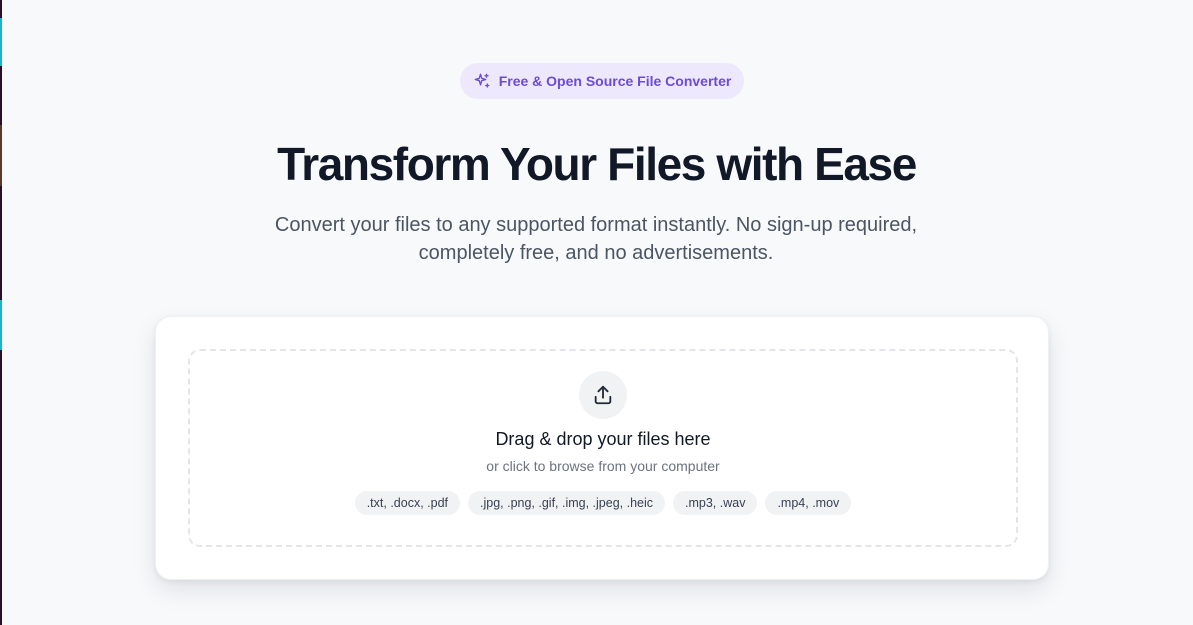  I want to click on format-chip-audio: .mp3, .wav, so click(715, 503).